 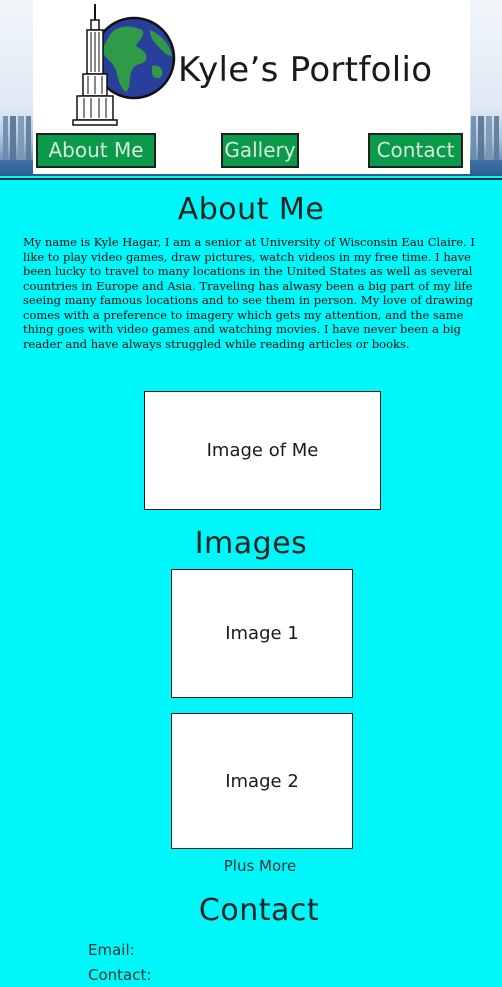 I want to click on contact-heading: Contact, so click(x=259, y=910).